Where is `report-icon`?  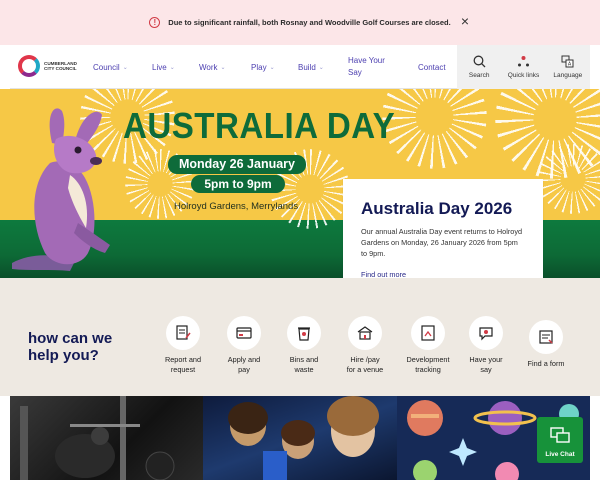
report-icon is located at coordinates (183, 333).